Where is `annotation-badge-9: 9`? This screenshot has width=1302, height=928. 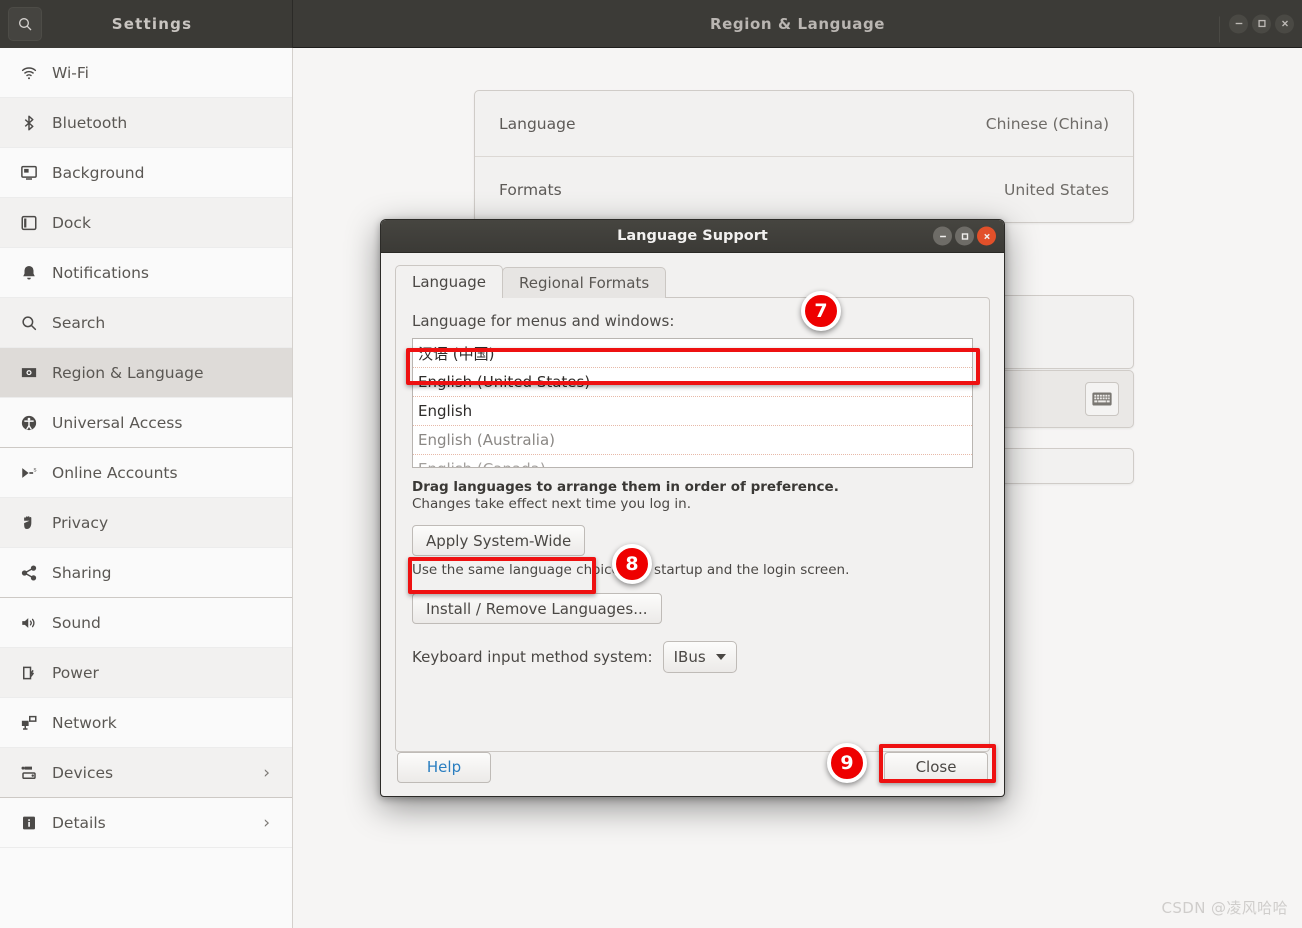
annotation-badge-9: 9 is located at coordinates (847, 763).